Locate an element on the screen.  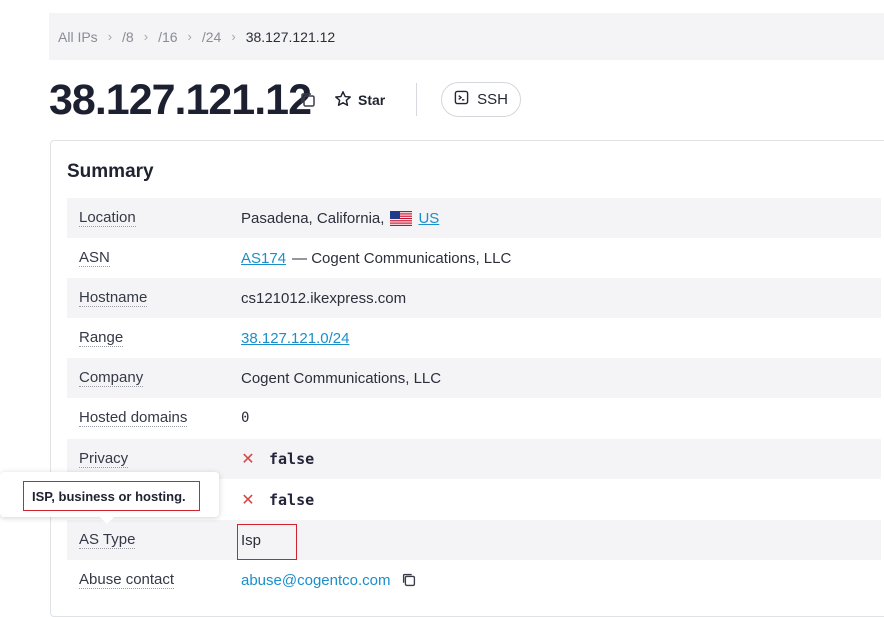
row-value: Pasadena, California, US is located at coordinates (340, 218).